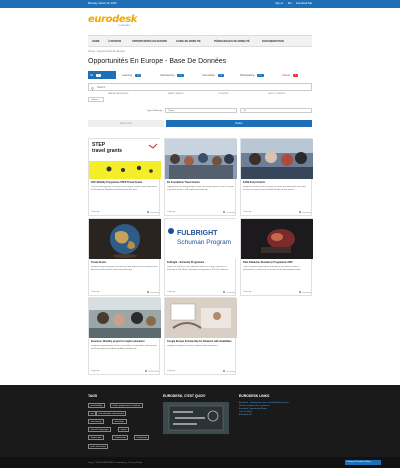  Describe the element at coordinates (204, 242) in the screenshot. I see `svg-text: Schuman Program` at that location.